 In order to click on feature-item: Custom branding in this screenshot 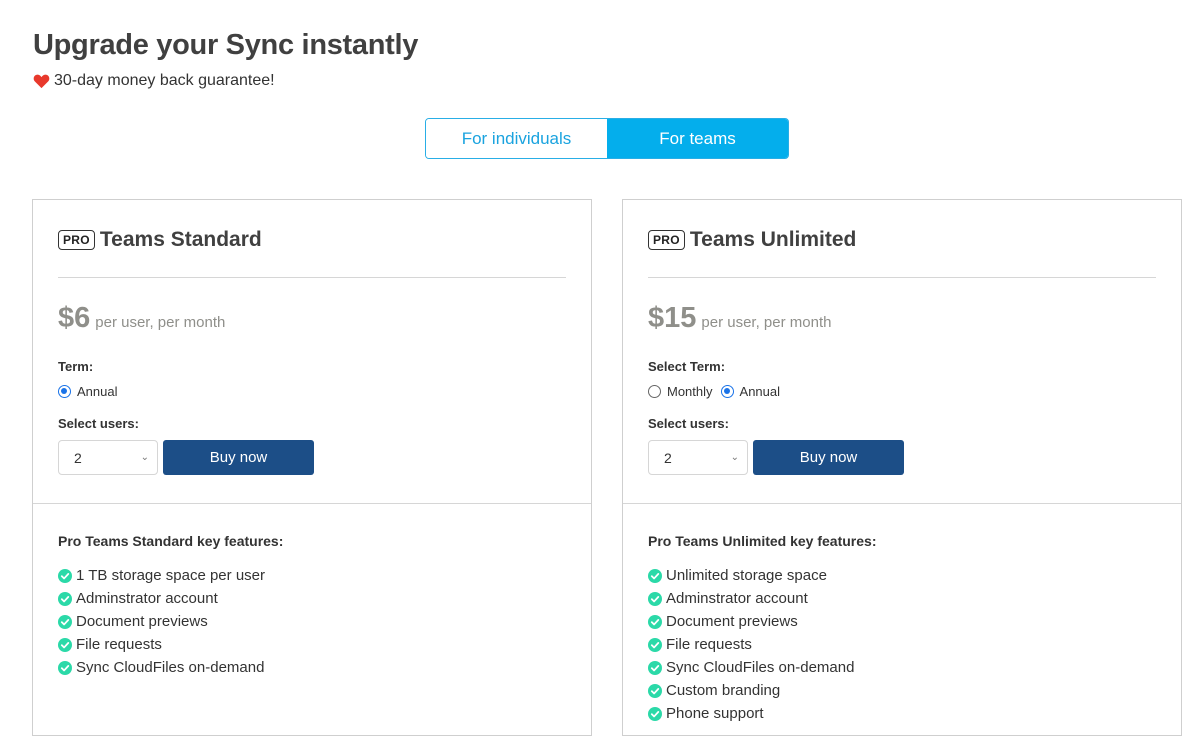, I will do `click(751, 690)`.